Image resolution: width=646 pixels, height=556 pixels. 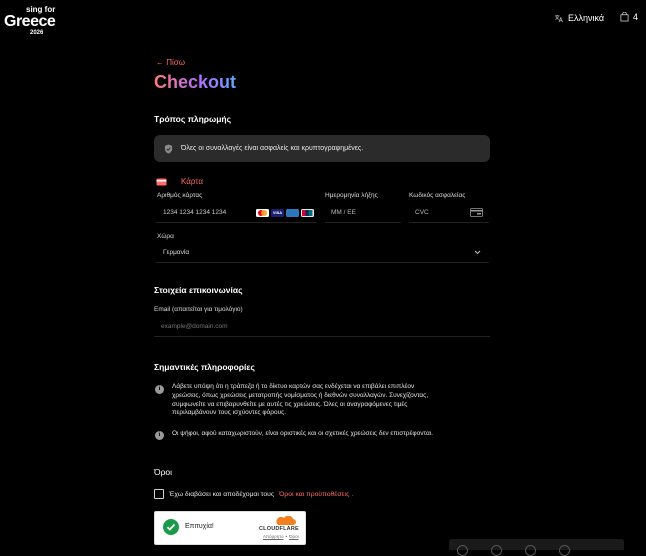 I want to click on country-label: Χώρα, so click(x=165, y=236).